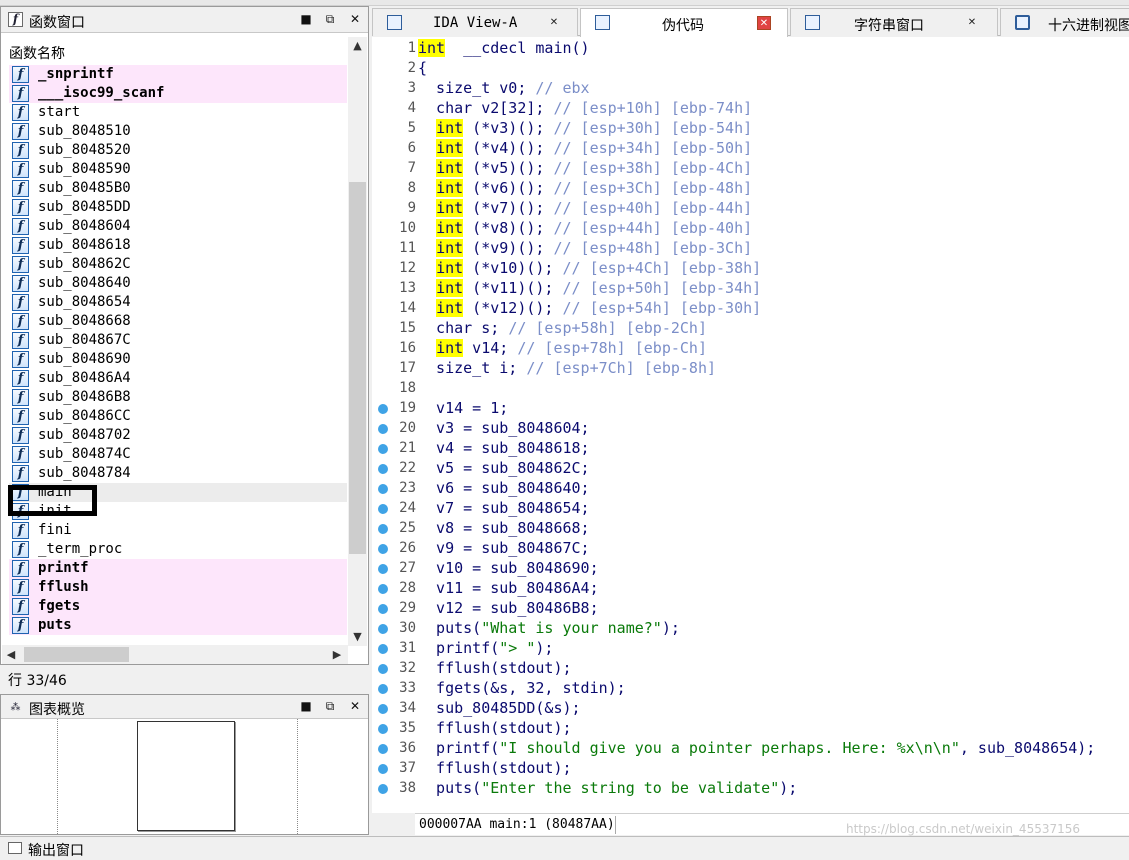  What do you see at coordinates (394, 308) in the screenshot?
I see `gutter-line: 14` at bounding box center [394, 308].